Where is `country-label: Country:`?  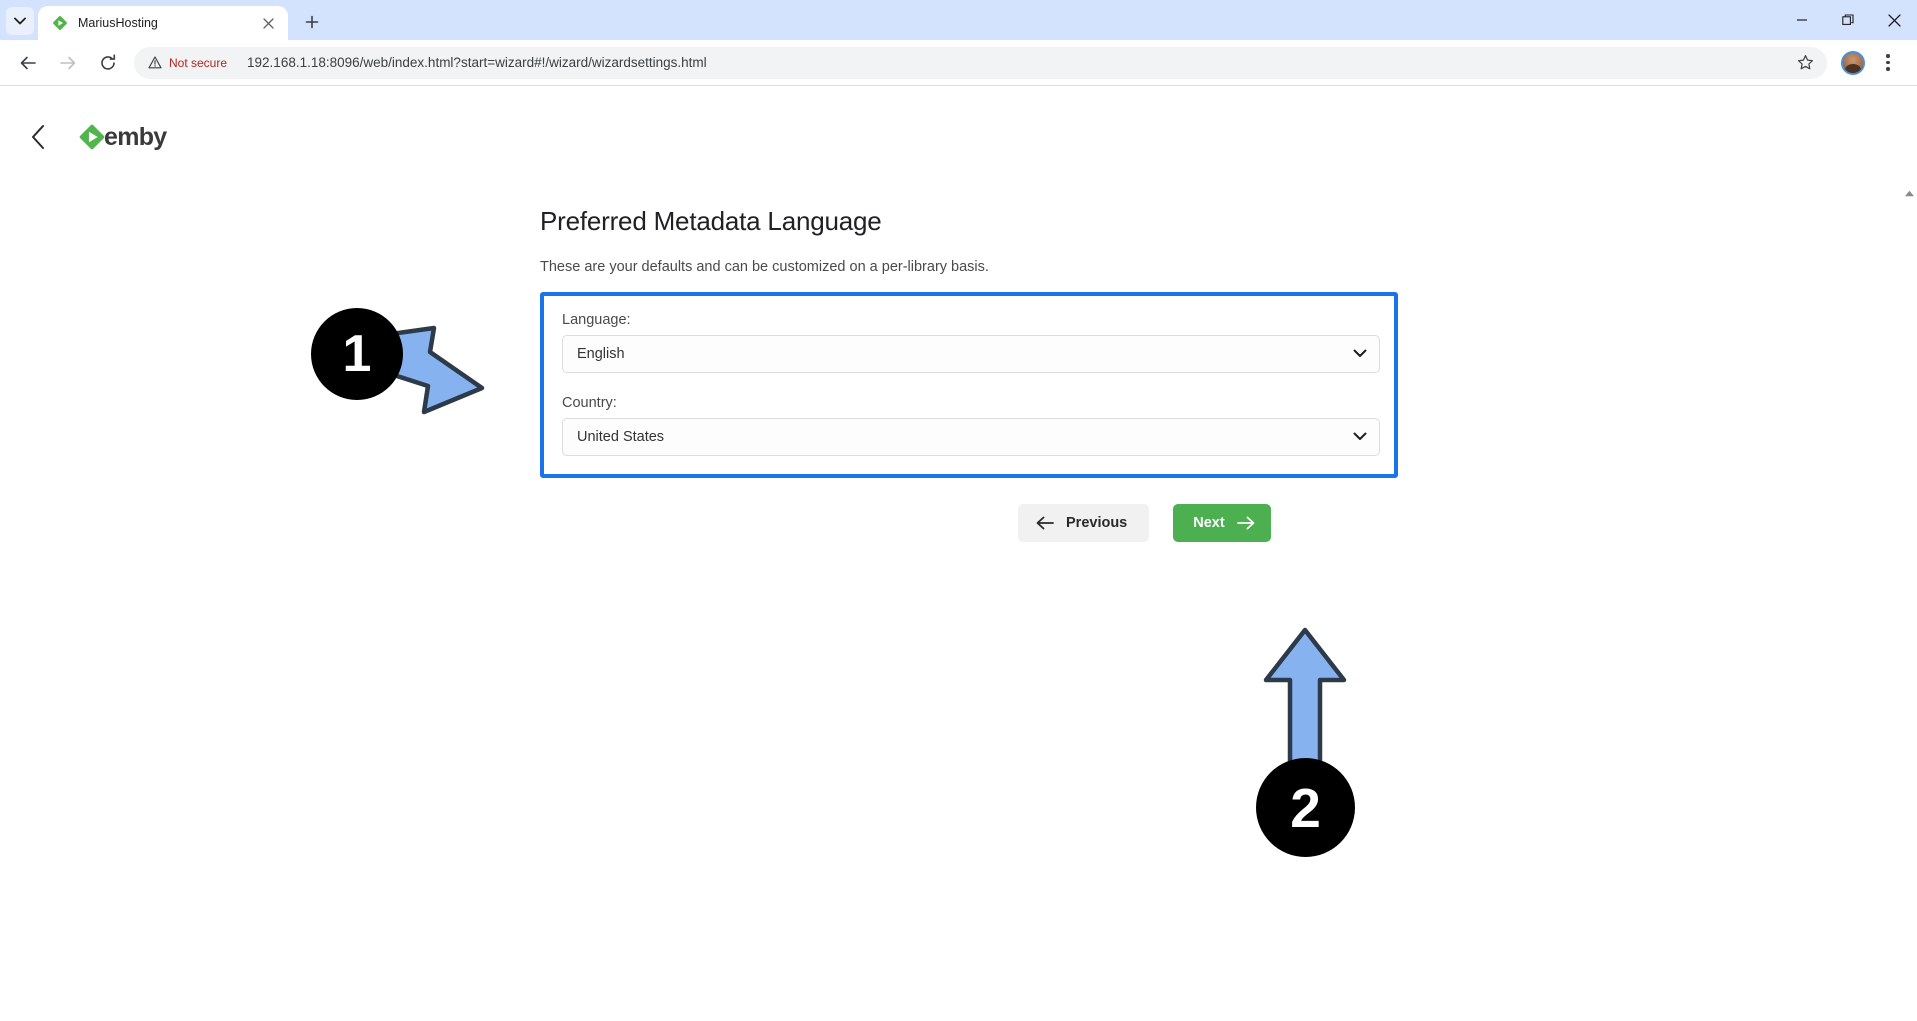 country-label: Country: is located at coordinates (589, 403).